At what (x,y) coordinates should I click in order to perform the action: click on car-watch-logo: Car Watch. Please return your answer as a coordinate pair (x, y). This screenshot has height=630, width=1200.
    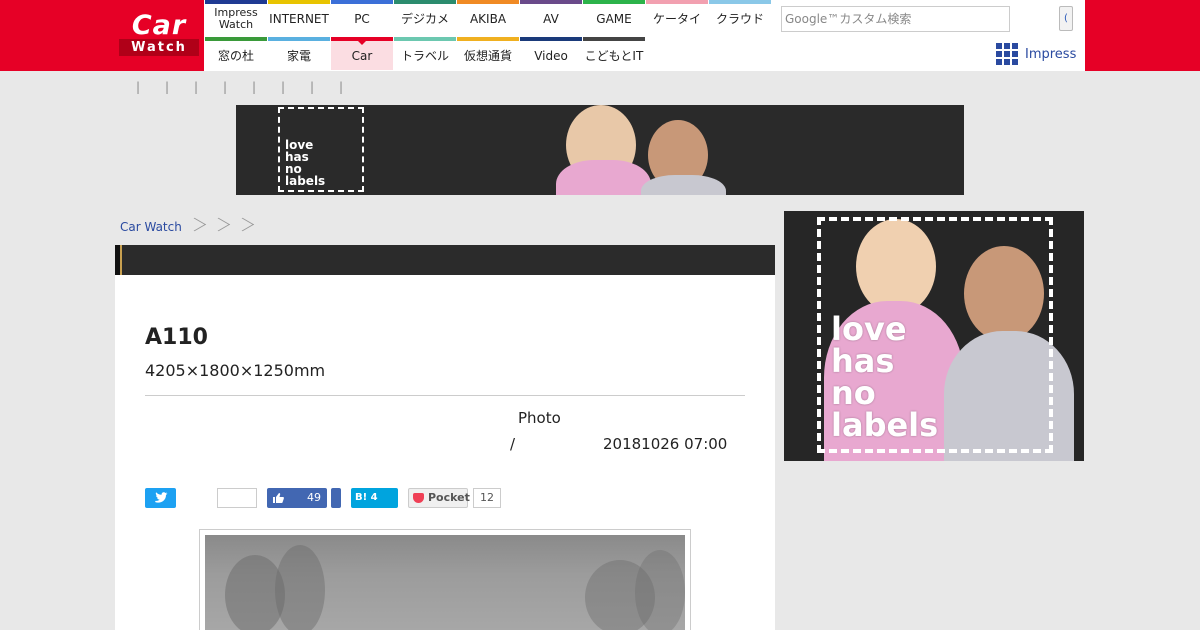
    Looking at the image, I should click on (159, 34).